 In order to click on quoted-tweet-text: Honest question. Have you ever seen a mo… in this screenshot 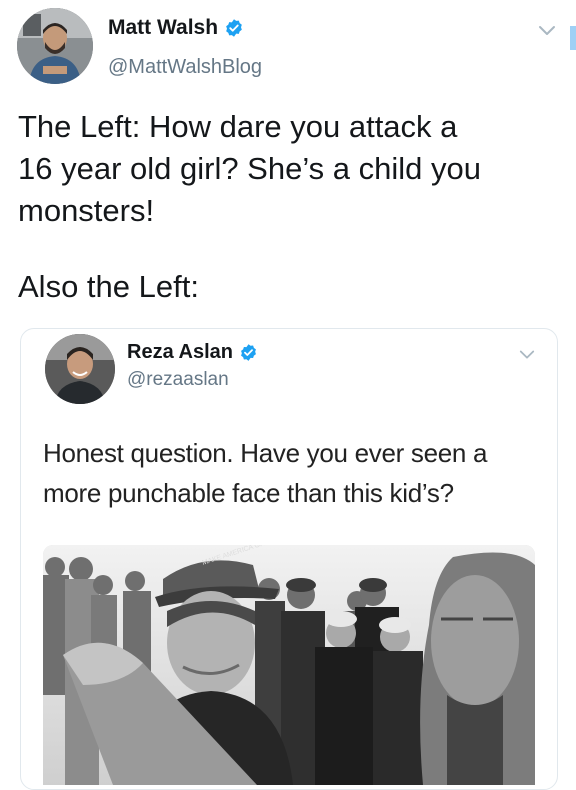, I will do `click(265, 473)`.